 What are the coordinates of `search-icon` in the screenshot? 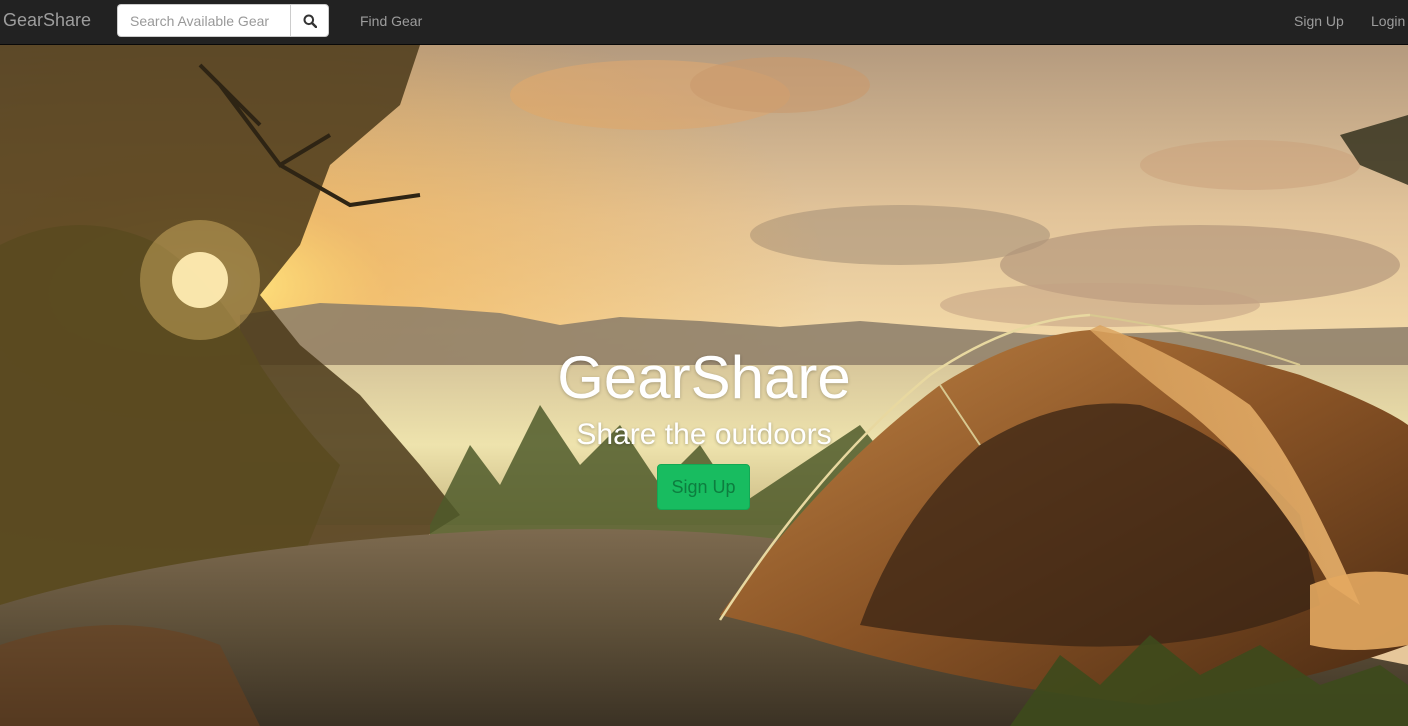 It's located at (310, 21).